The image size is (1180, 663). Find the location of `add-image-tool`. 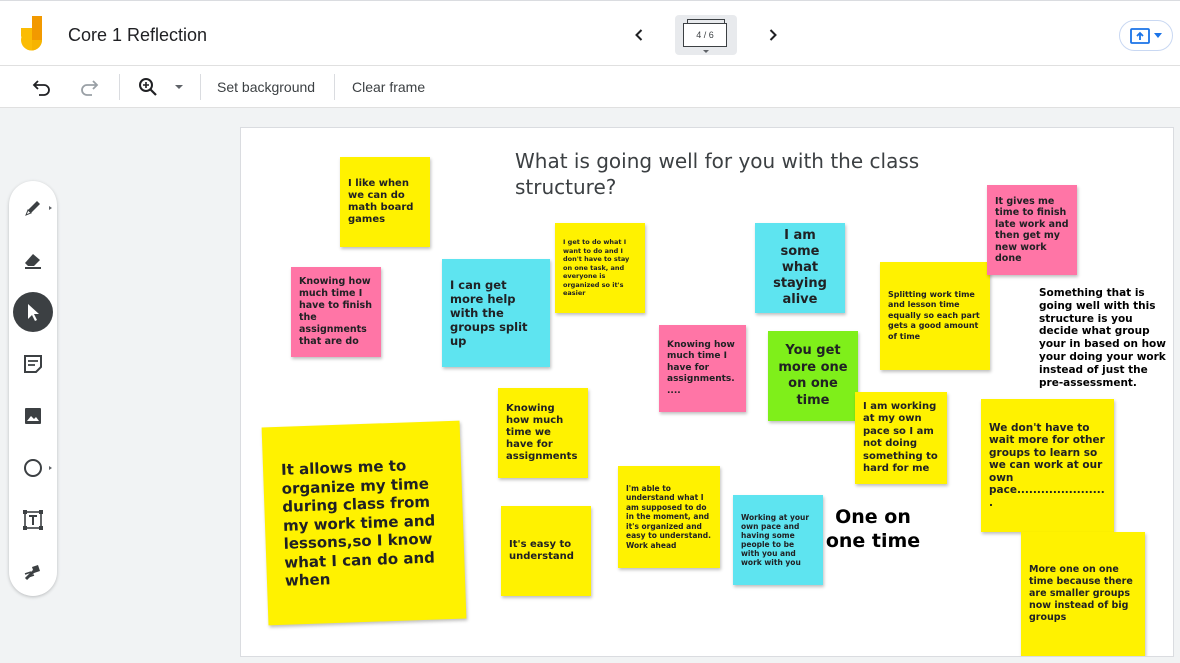

add-image-tool is located at coordinates (33, 416).